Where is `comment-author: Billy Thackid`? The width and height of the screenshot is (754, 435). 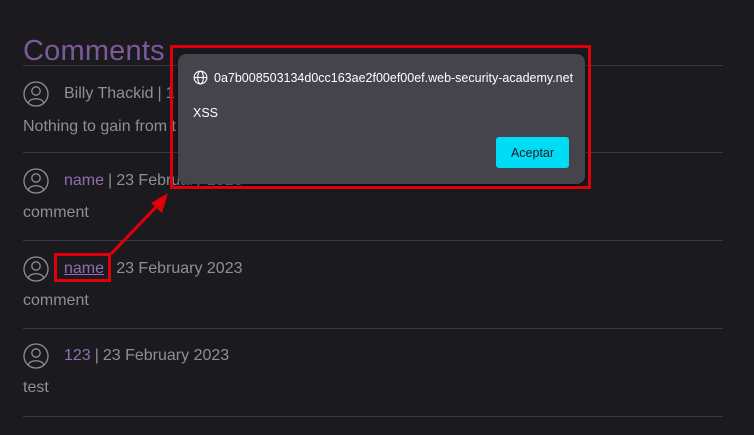
comment-author: Billy Thackid is located at coordinates (109, 93).